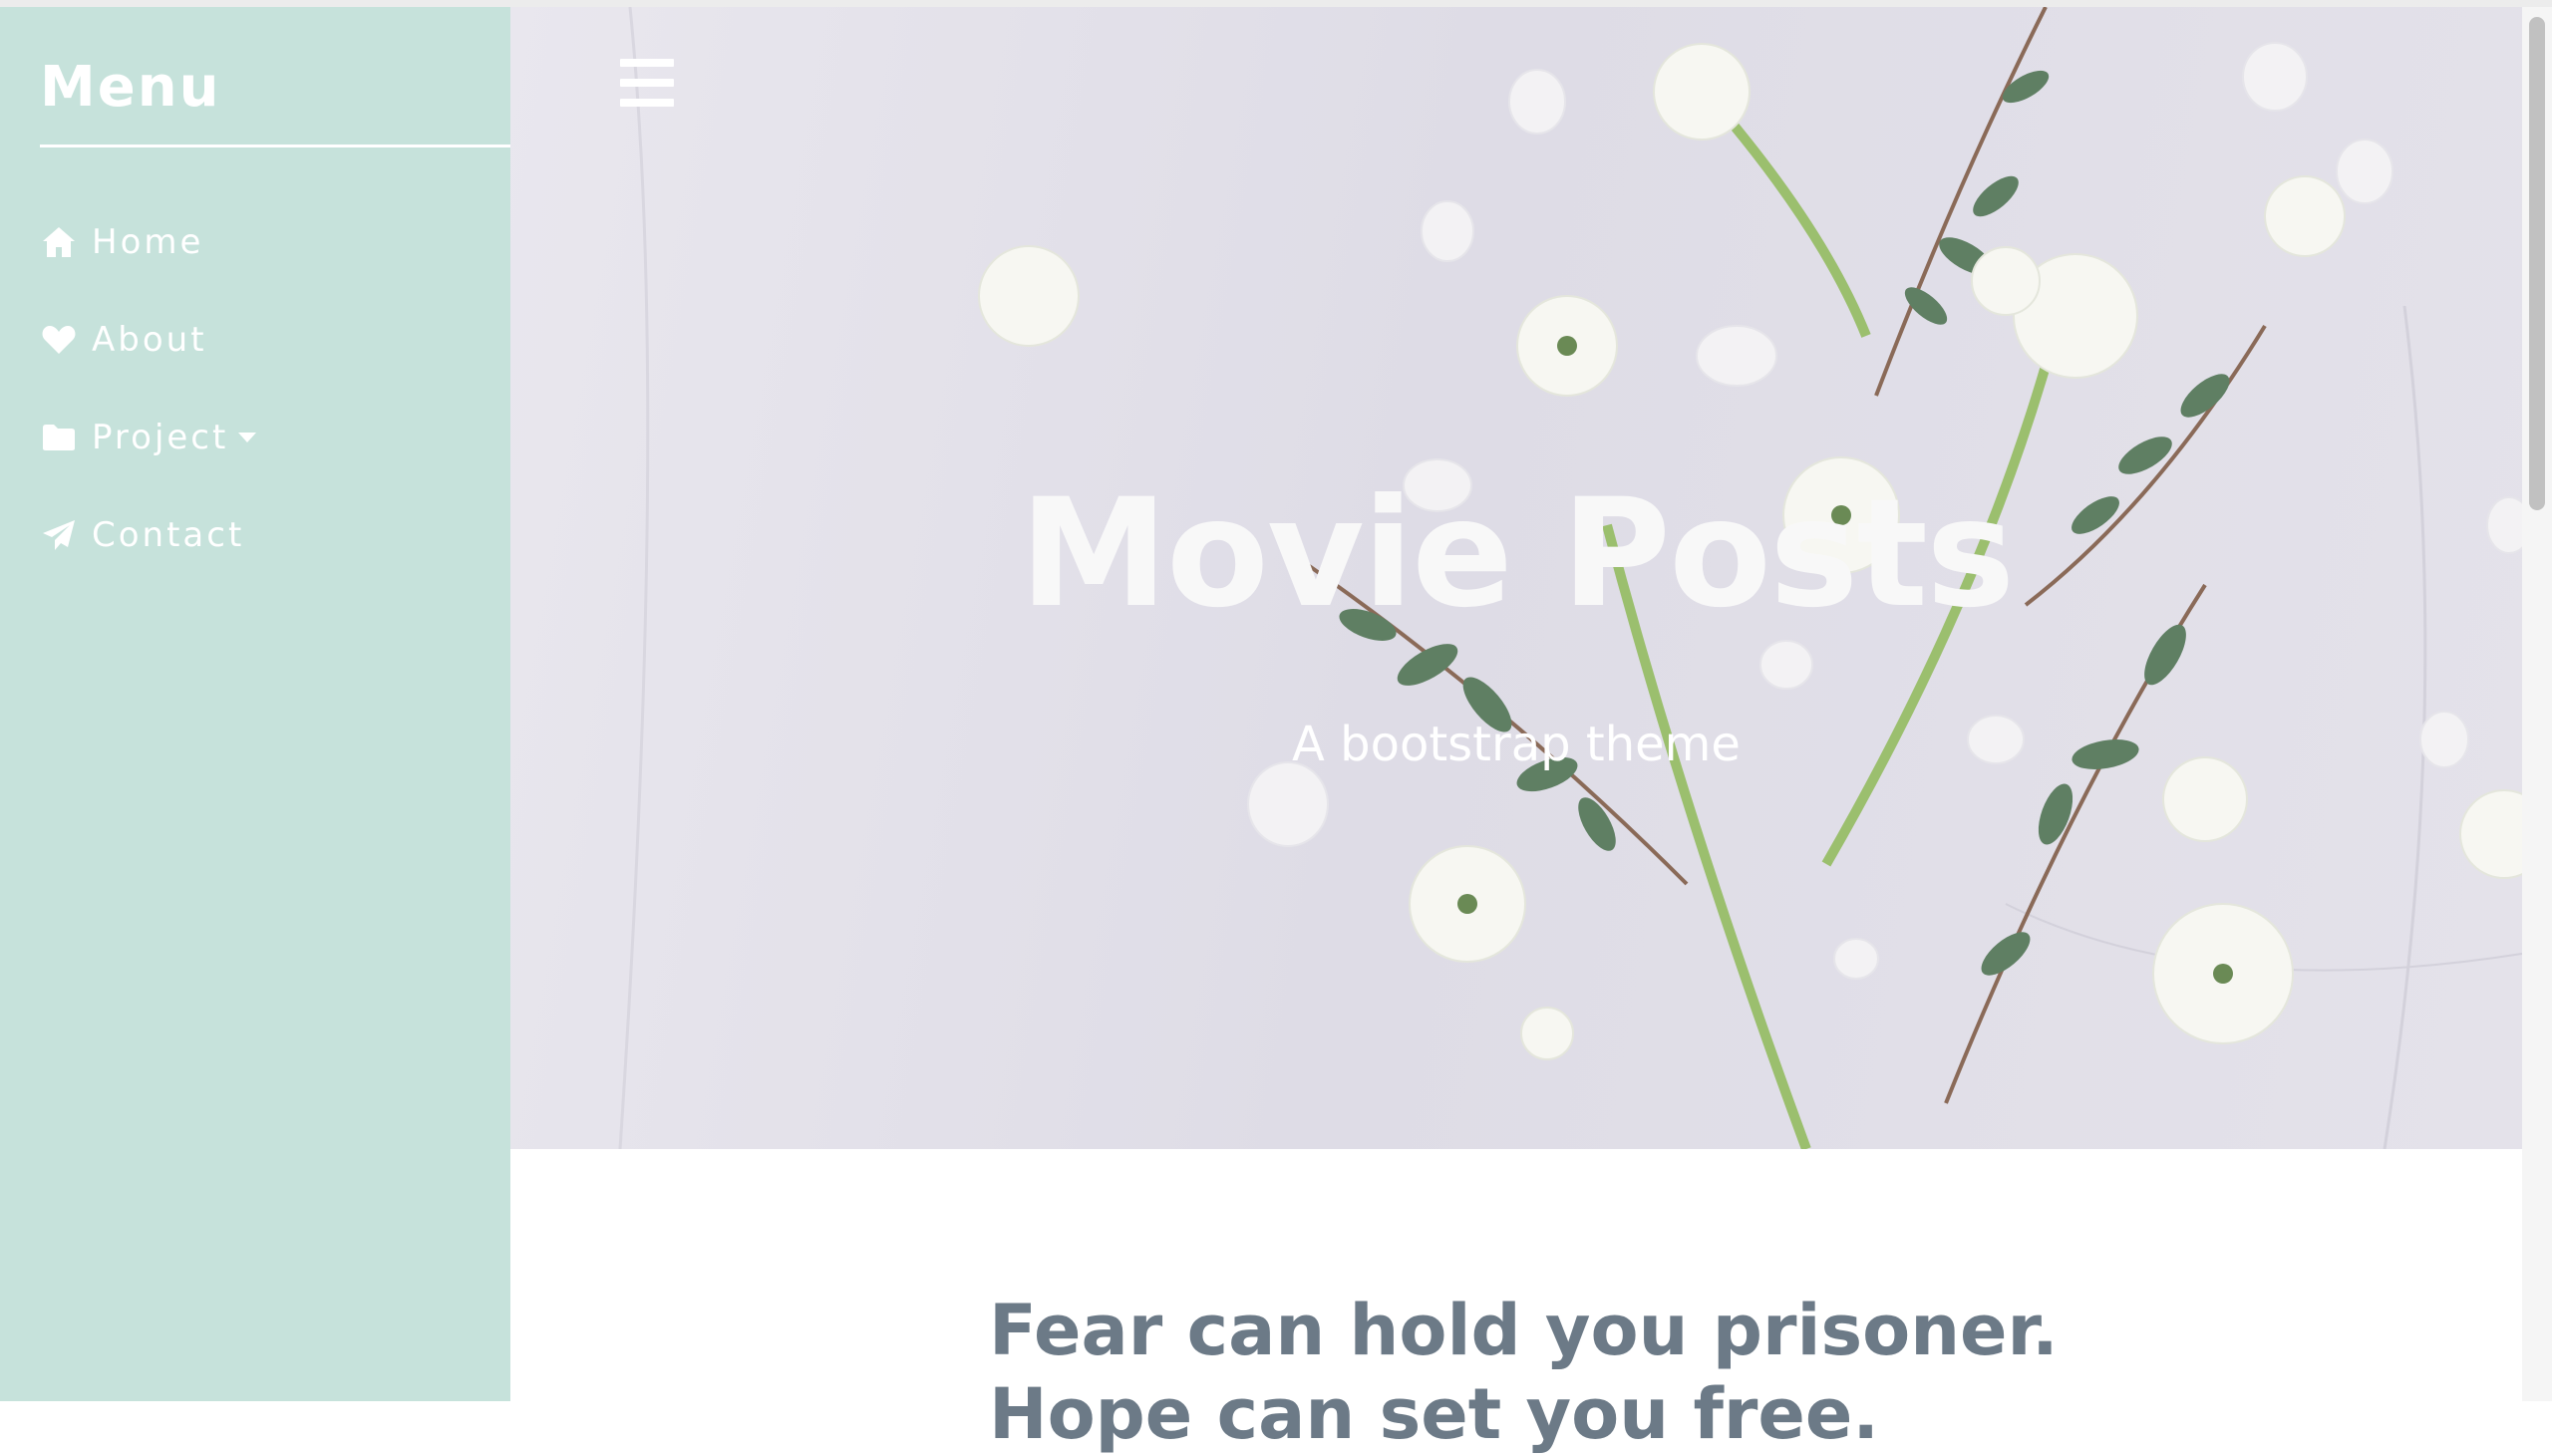 The image size is (2552, 1456). Describe the element at coordinates (130, 88) in the screenshot. I see `sidebar-title: Menu` at that location.